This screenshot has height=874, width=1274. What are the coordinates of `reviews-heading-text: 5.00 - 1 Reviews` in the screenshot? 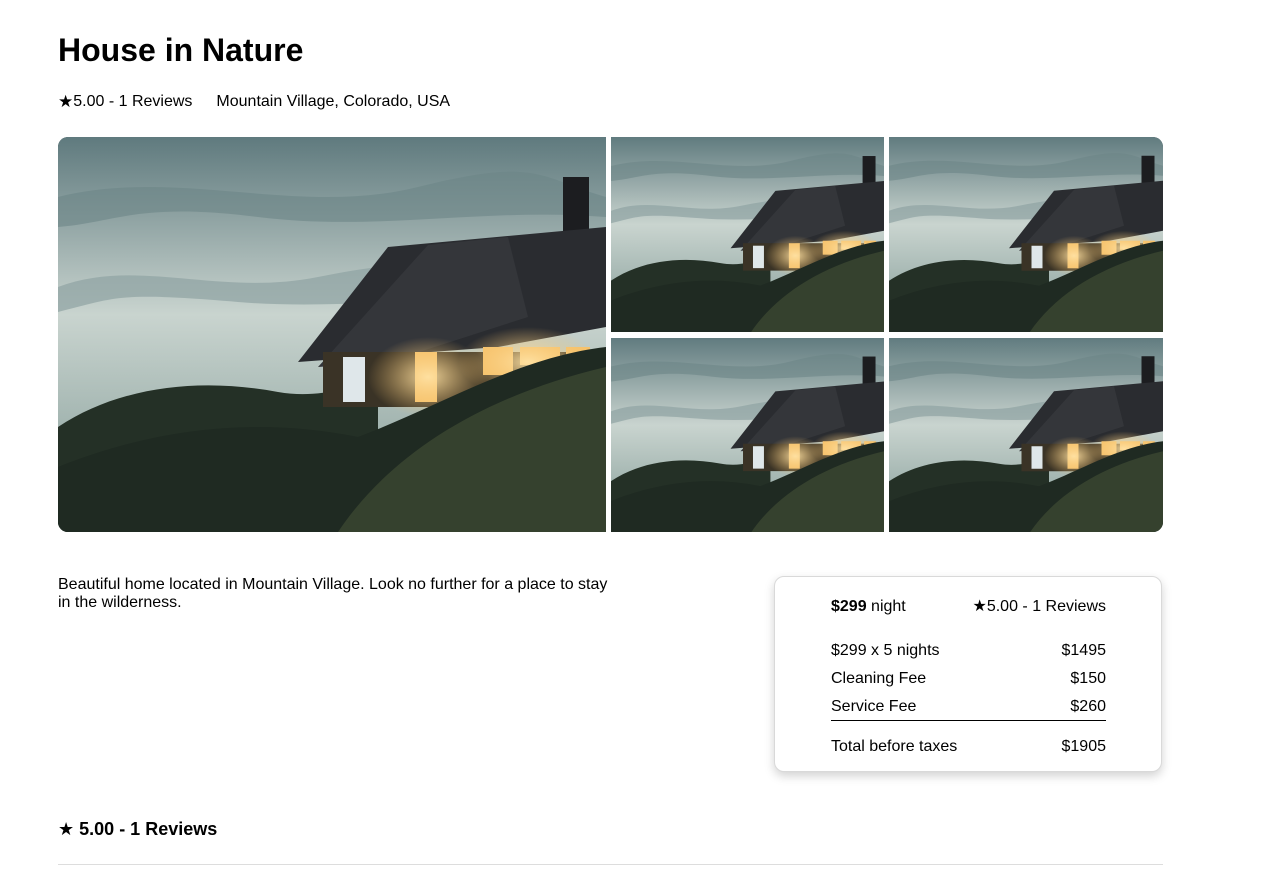 It's located at (148, 829).